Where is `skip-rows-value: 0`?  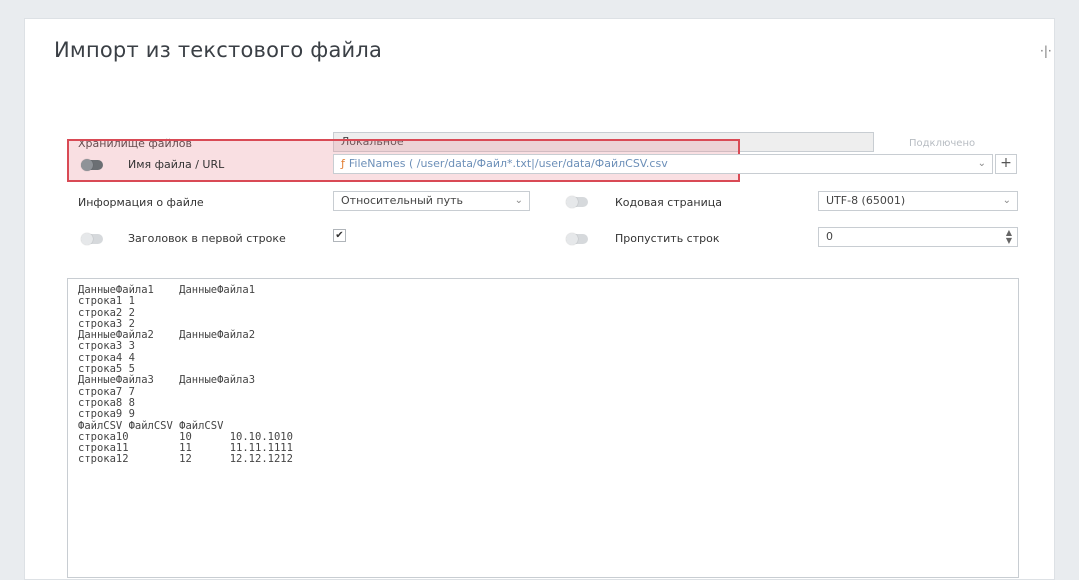
skip-rows-value: 0 is located at coordinates (829, 236).